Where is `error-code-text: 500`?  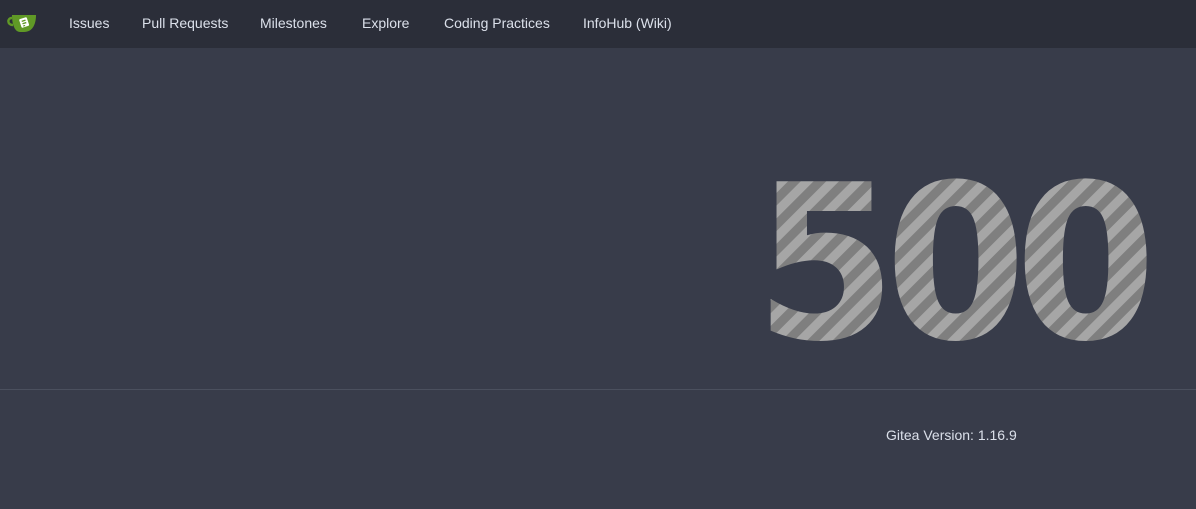 error-code-text: 500 is located at coordinates (951, 248).